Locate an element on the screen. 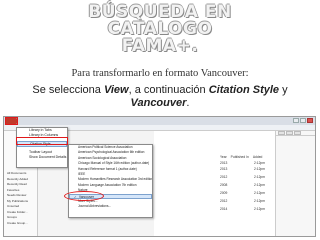 Image resolution: width=320 pixels, height=240 pixels. instr-middle: , a continuación is located at coordinates (168, 90).